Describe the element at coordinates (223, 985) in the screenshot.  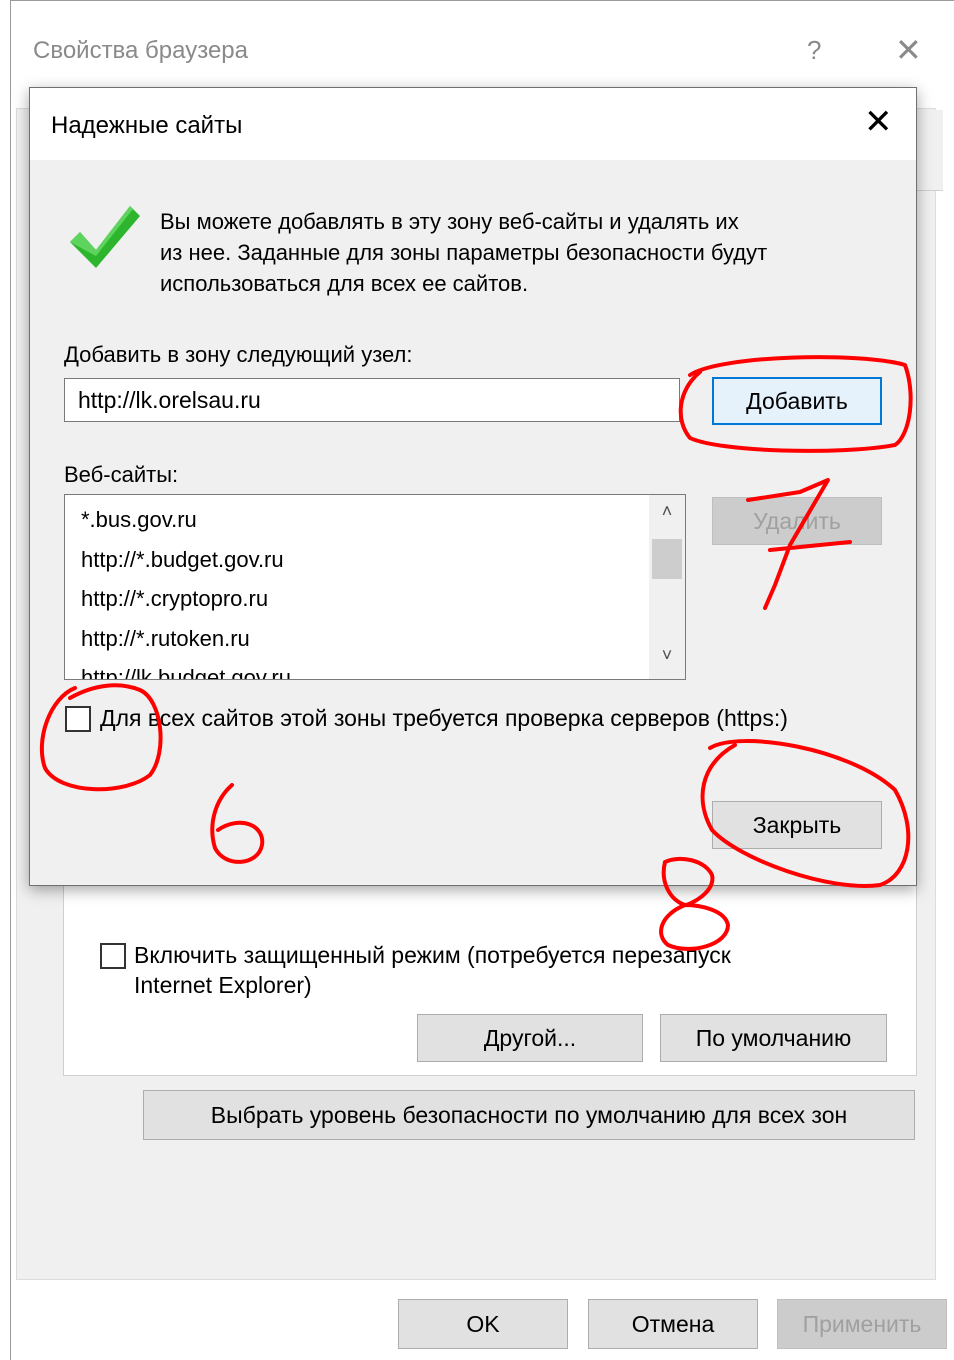
I see `protected-mode-label-line2: Internet Explorer)` at that location.